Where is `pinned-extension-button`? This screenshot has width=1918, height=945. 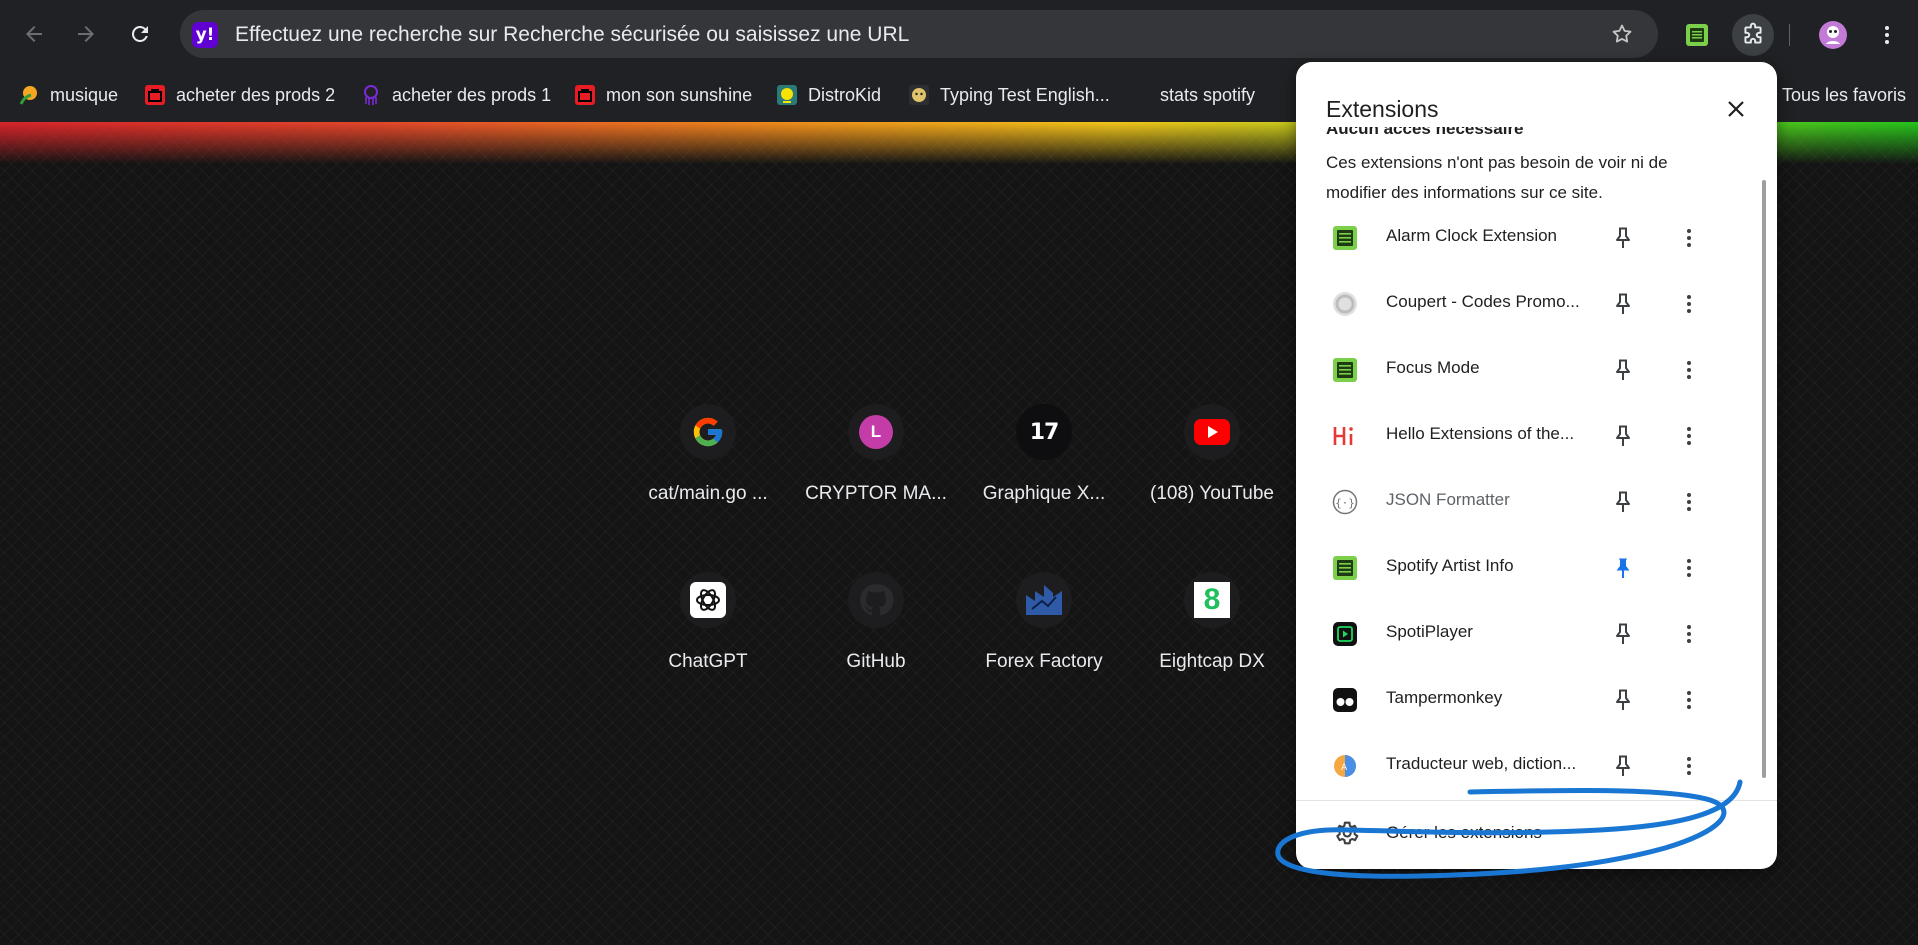
pinned-extension-button is located at coordinates (1623, 568).